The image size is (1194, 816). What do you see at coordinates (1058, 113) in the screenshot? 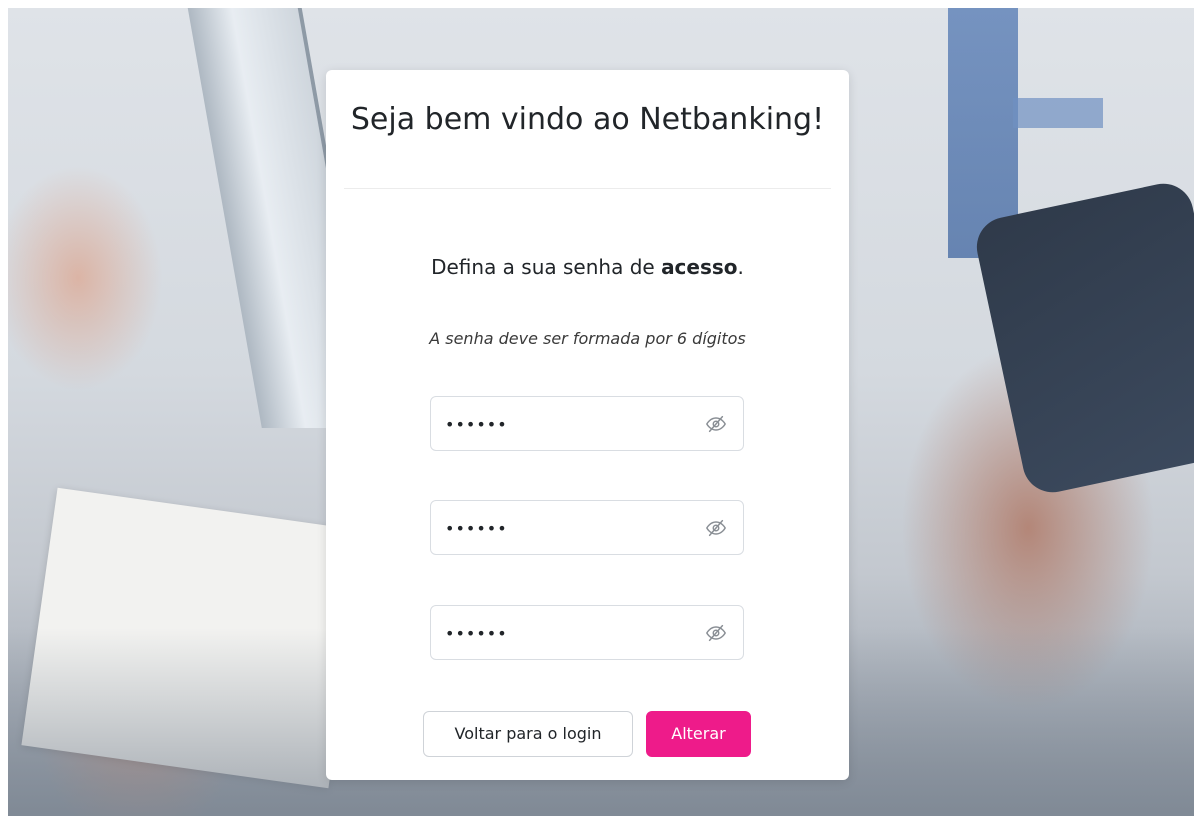
I see `background-shape` at bounding box center [1058, 113].